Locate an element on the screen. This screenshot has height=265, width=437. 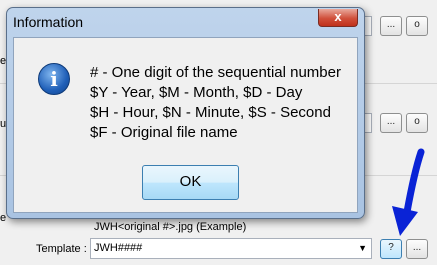
dialog-title: Information is located at coordinates (48, 22).